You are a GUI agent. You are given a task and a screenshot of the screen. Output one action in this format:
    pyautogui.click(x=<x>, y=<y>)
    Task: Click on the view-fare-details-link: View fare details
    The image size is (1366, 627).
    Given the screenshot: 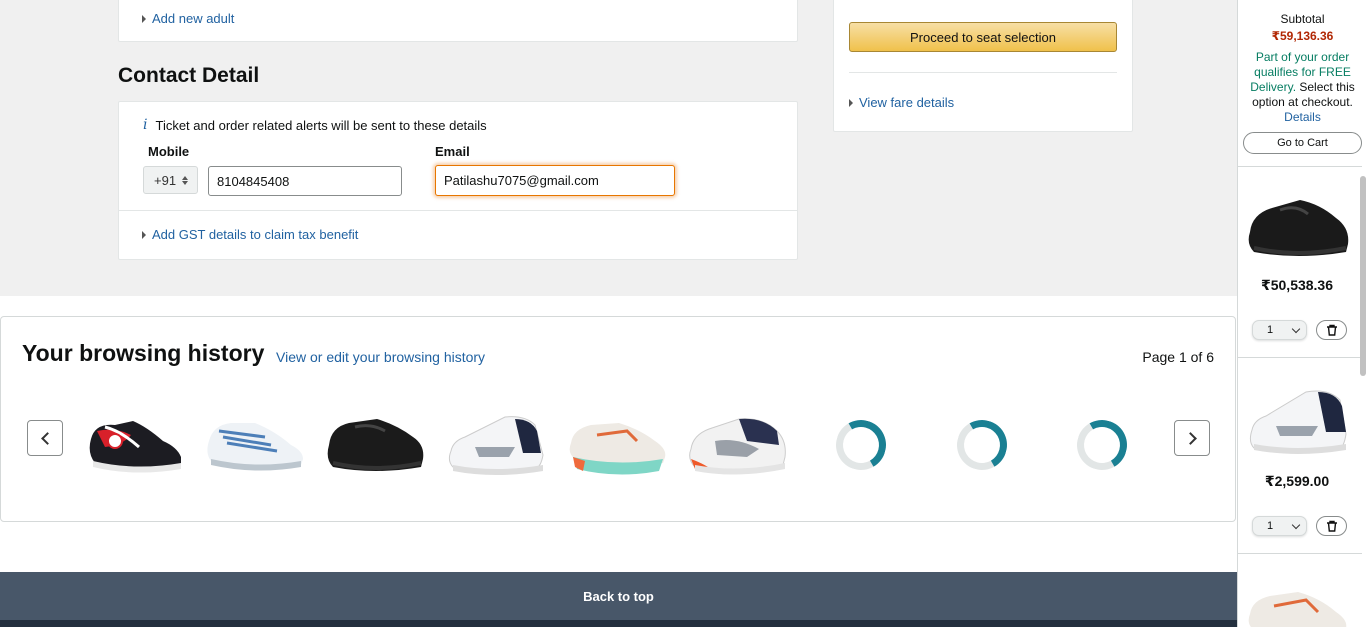 What is the action you would take?
    pyautogui.click(x=901, y=102)
    